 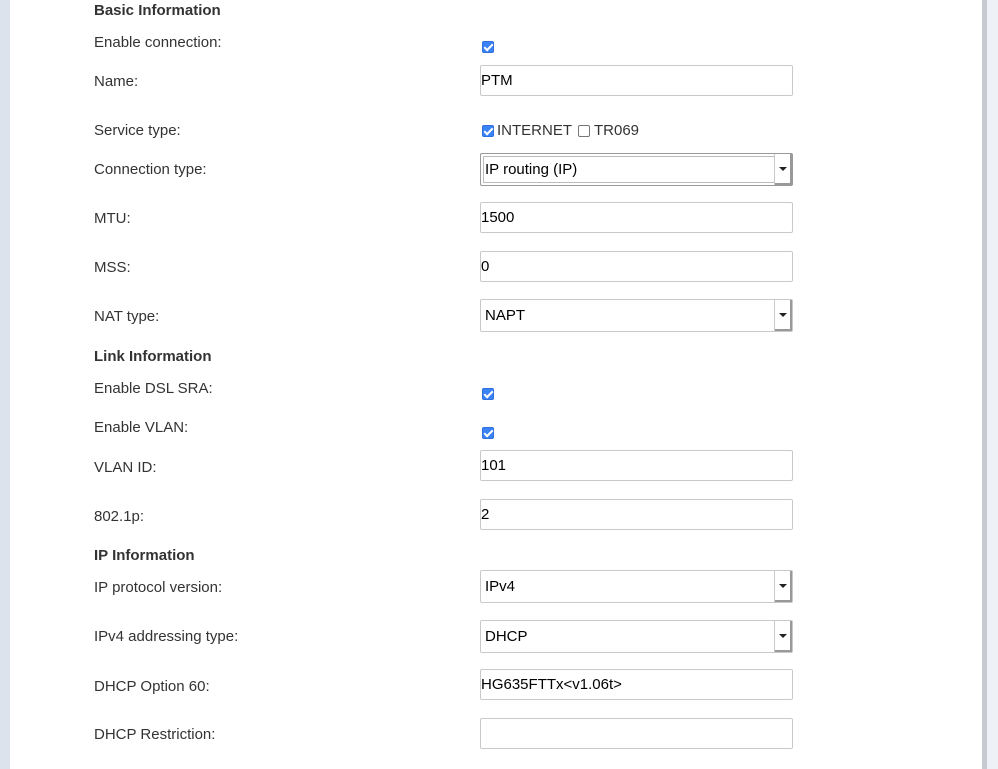 What do you see at coordinates (125, 467) in the screenshot?
I see `vlan-id-label: VLAN ID:` at bounding box center [125, 467].